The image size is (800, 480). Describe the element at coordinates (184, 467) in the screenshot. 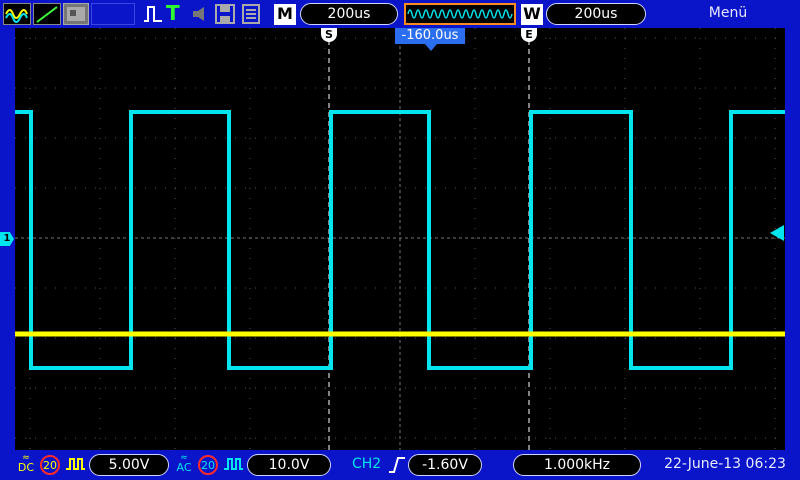

I see `ch2-coupling-text: AC` at that location.